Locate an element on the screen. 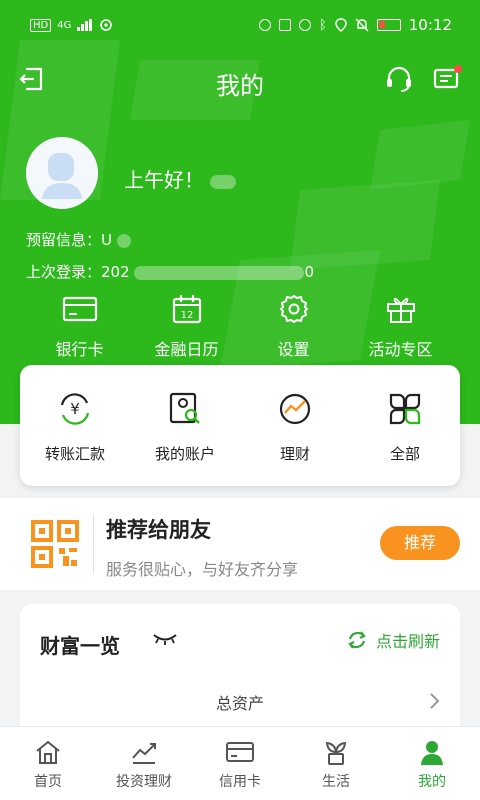 The height and width of the screenshot is (800, 480). main-action-my-account: 我的账户 is located at coordinates (185, 425).